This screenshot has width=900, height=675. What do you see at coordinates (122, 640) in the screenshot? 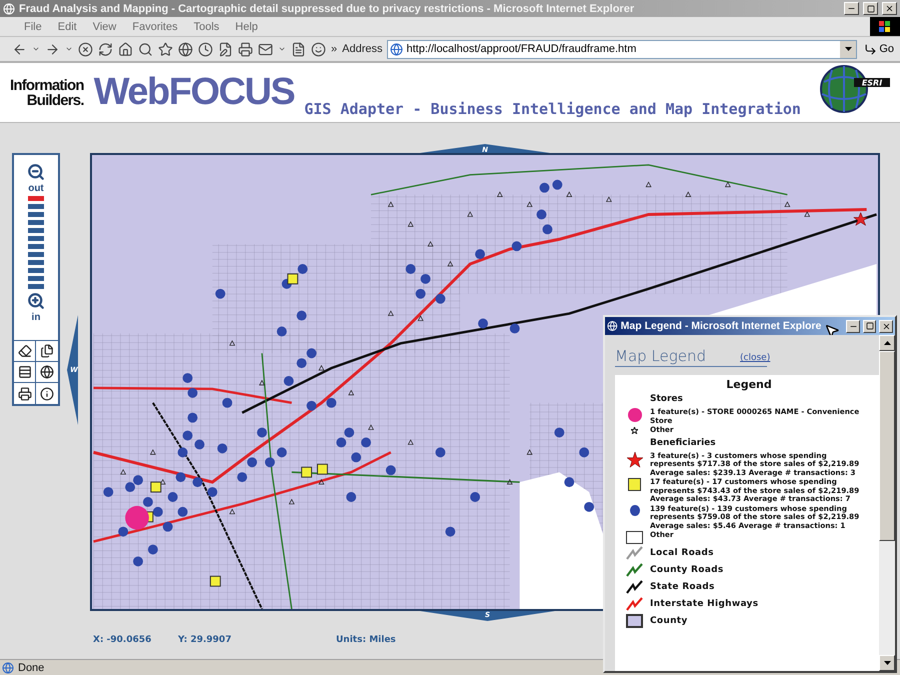
I see `x-coordinate: X: -90.0656` at bounding box center [122, 640].